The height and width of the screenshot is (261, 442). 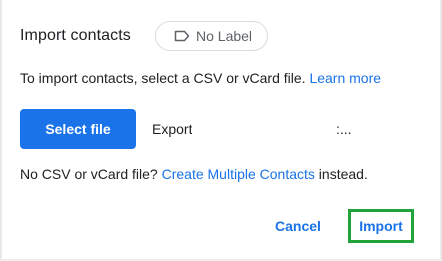 I want to click on no-file-prefix: No CSV or vCard file?, so click(x=89, y=174).